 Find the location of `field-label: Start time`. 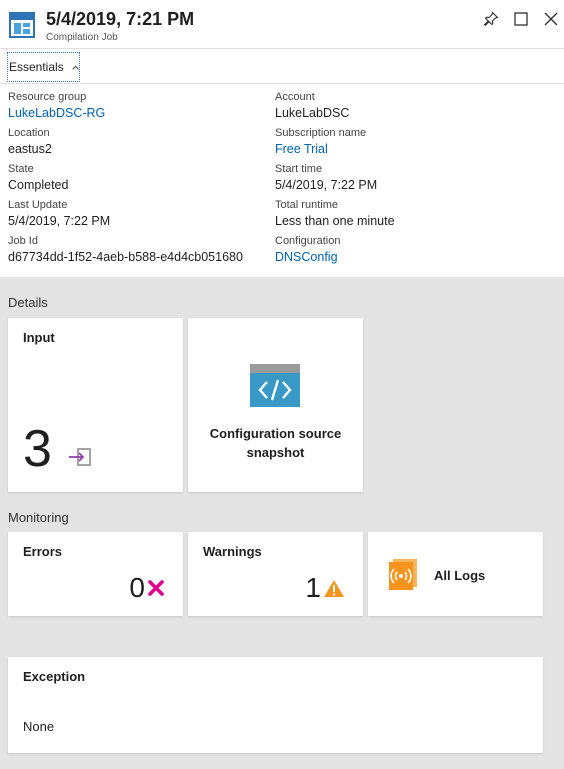

field-label: Start time is located at coordinates (299, 169).